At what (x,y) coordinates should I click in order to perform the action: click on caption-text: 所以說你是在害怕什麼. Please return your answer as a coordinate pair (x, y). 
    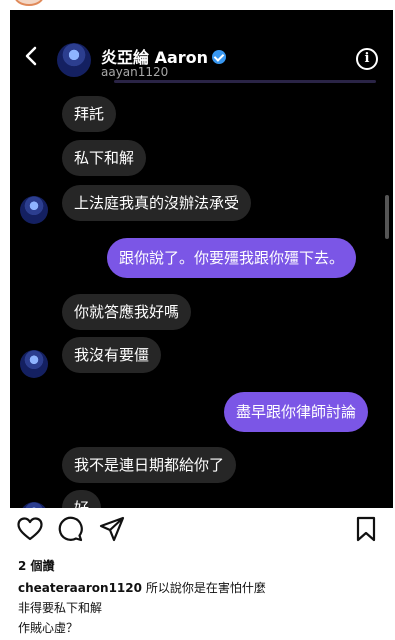
    Looking at the image, I should click on (205, 588).